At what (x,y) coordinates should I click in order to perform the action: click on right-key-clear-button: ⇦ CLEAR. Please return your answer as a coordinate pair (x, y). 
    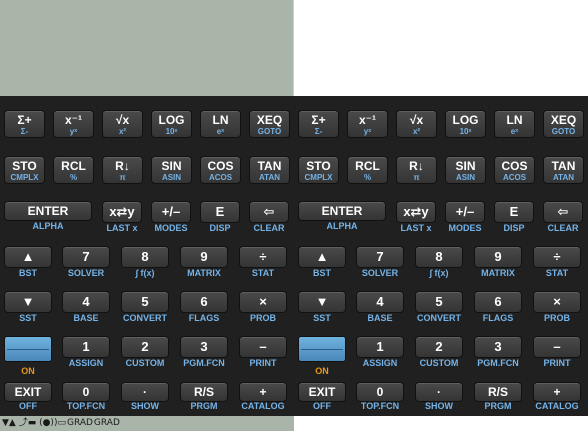
    Looking at the image, I should click on (563, 218).